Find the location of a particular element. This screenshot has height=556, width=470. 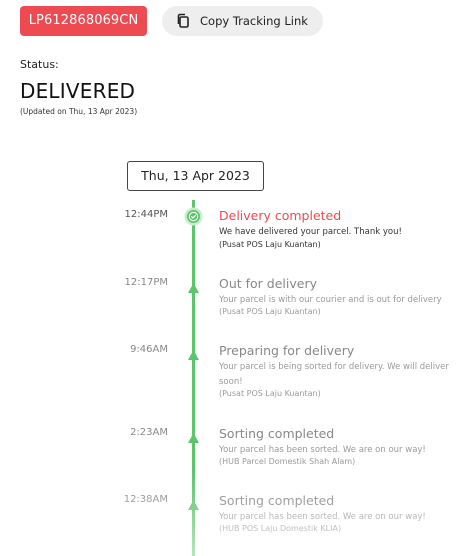

event-time: 2:23AM is located at coordinates (149, 432).